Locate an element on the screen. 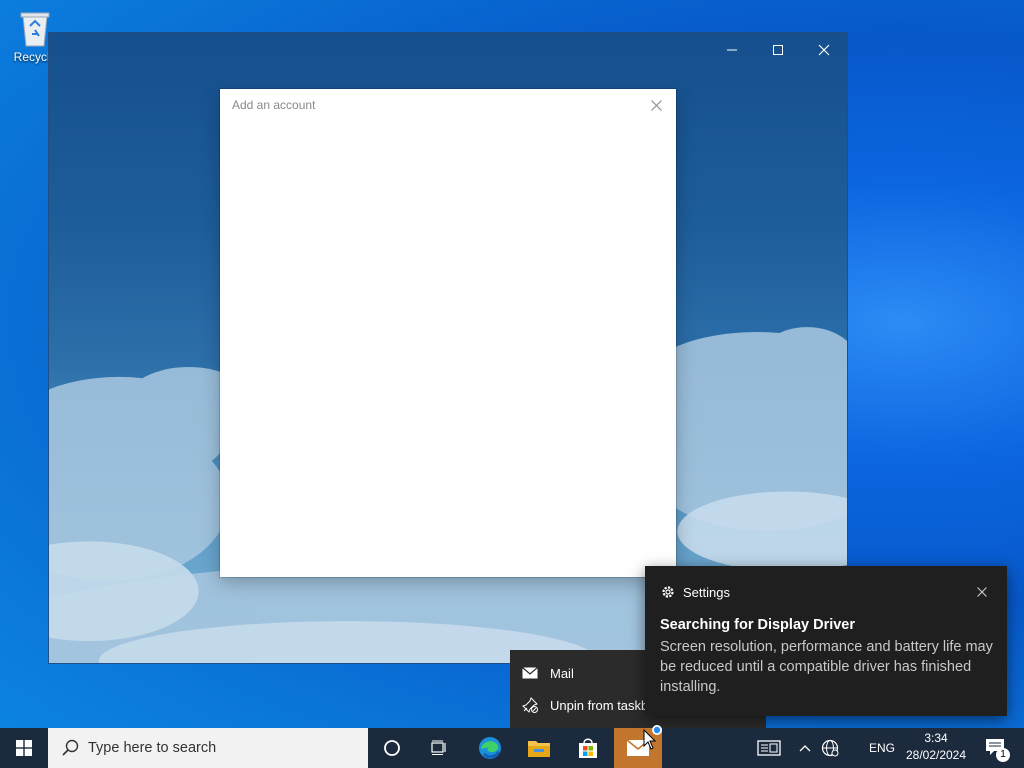 The height and width of the screenshot is (768, 1024). notification-count-badge: 1 is located at coordinates (1003, 755).